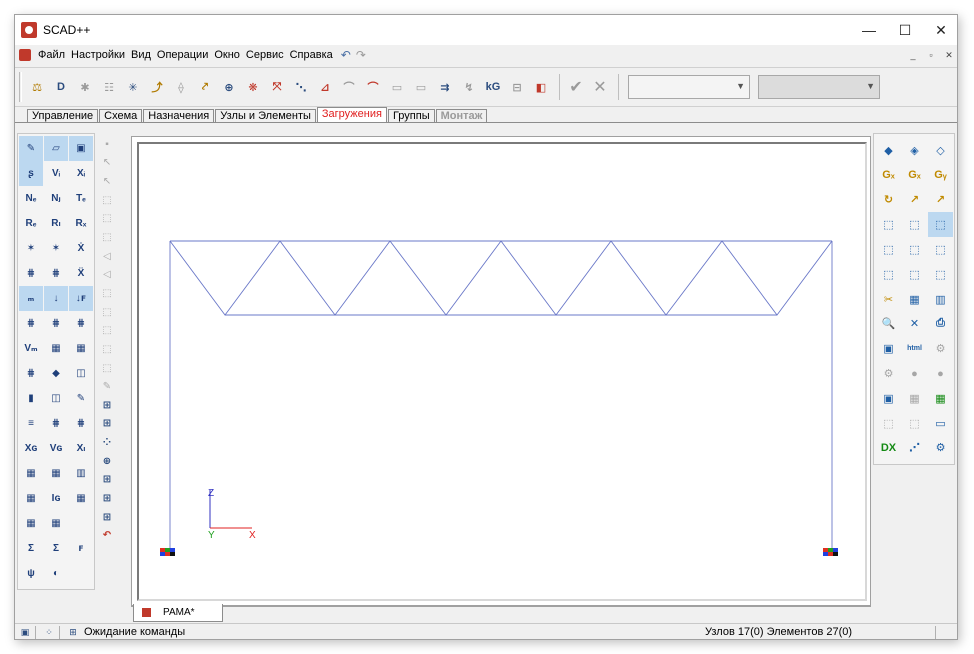 The image size is (974, 654). What do you see at coordinates (179, 116) in the screenshot?
I see `tab-assignments: Назначения` at bounding box center [179, 116].